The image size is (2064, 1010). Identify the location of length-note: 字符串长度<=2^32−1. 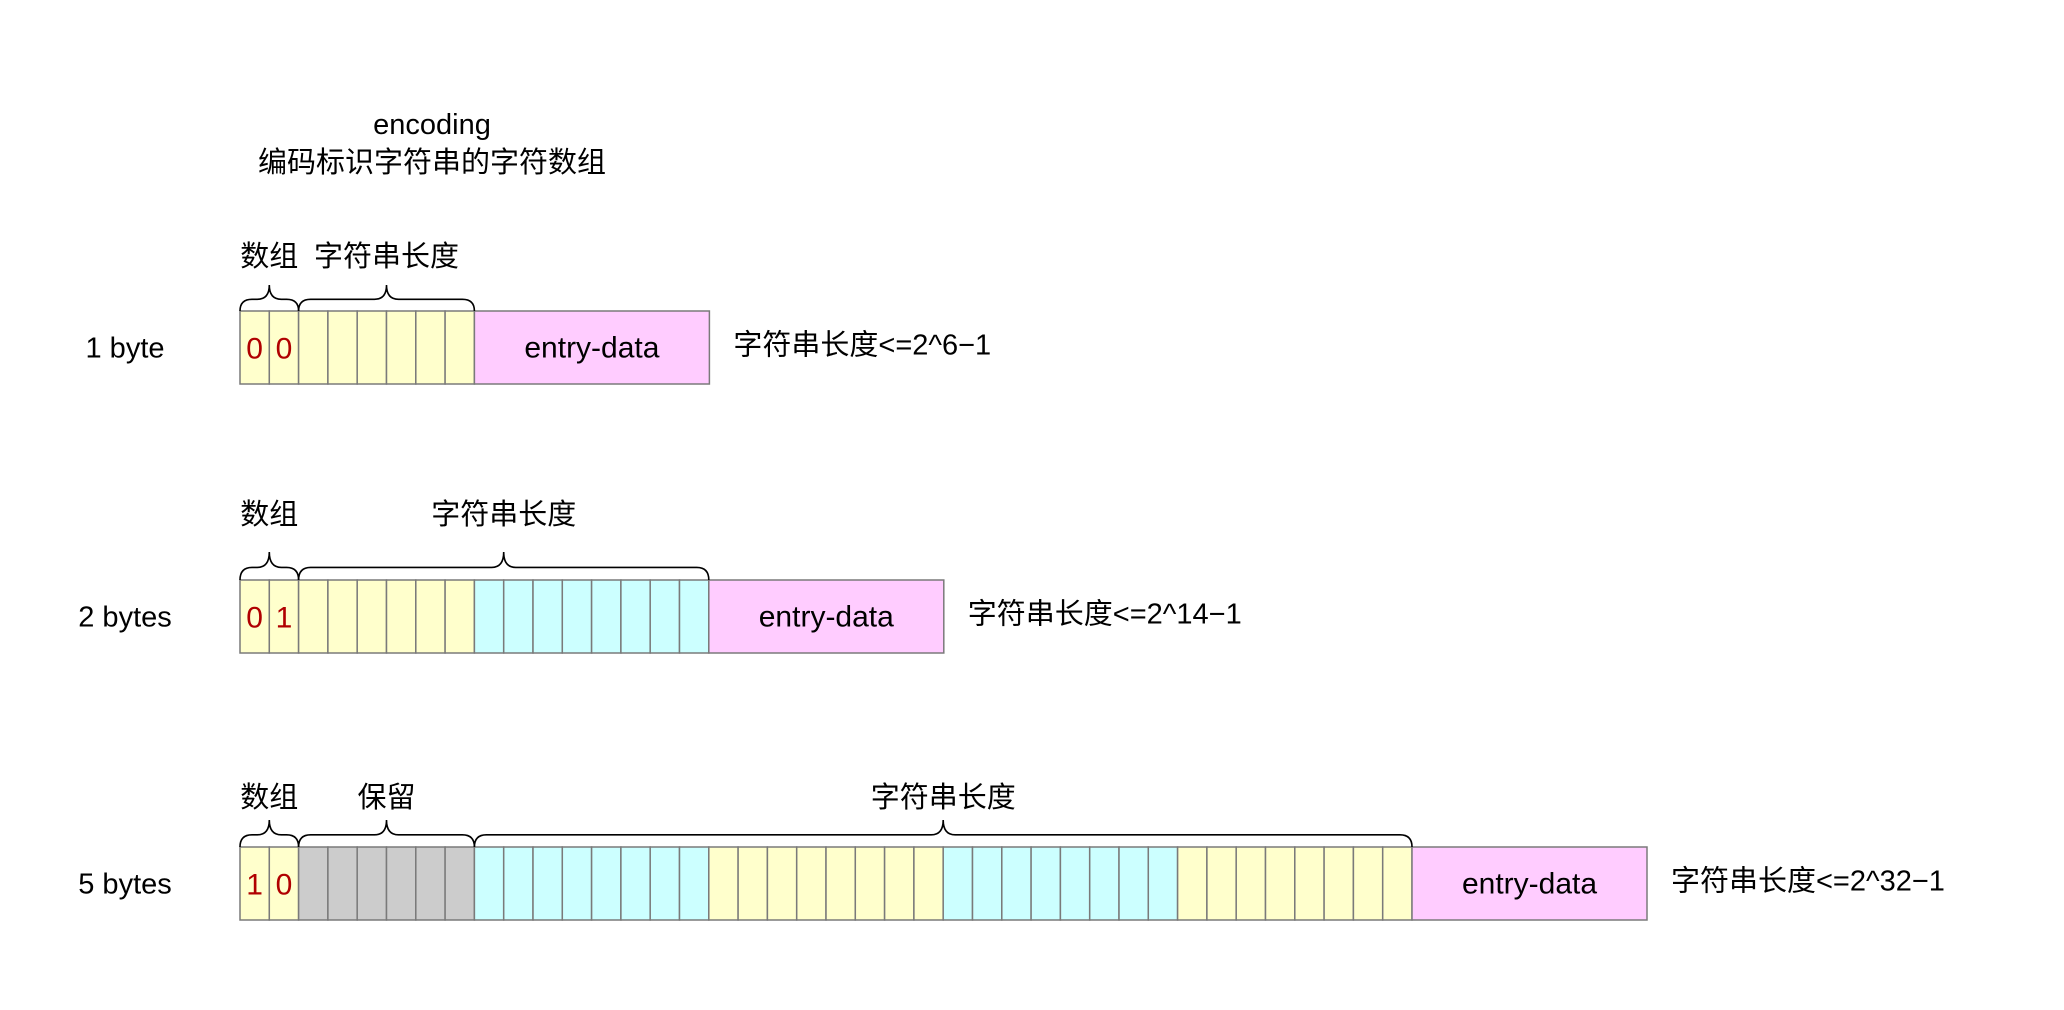
(1808, 881).